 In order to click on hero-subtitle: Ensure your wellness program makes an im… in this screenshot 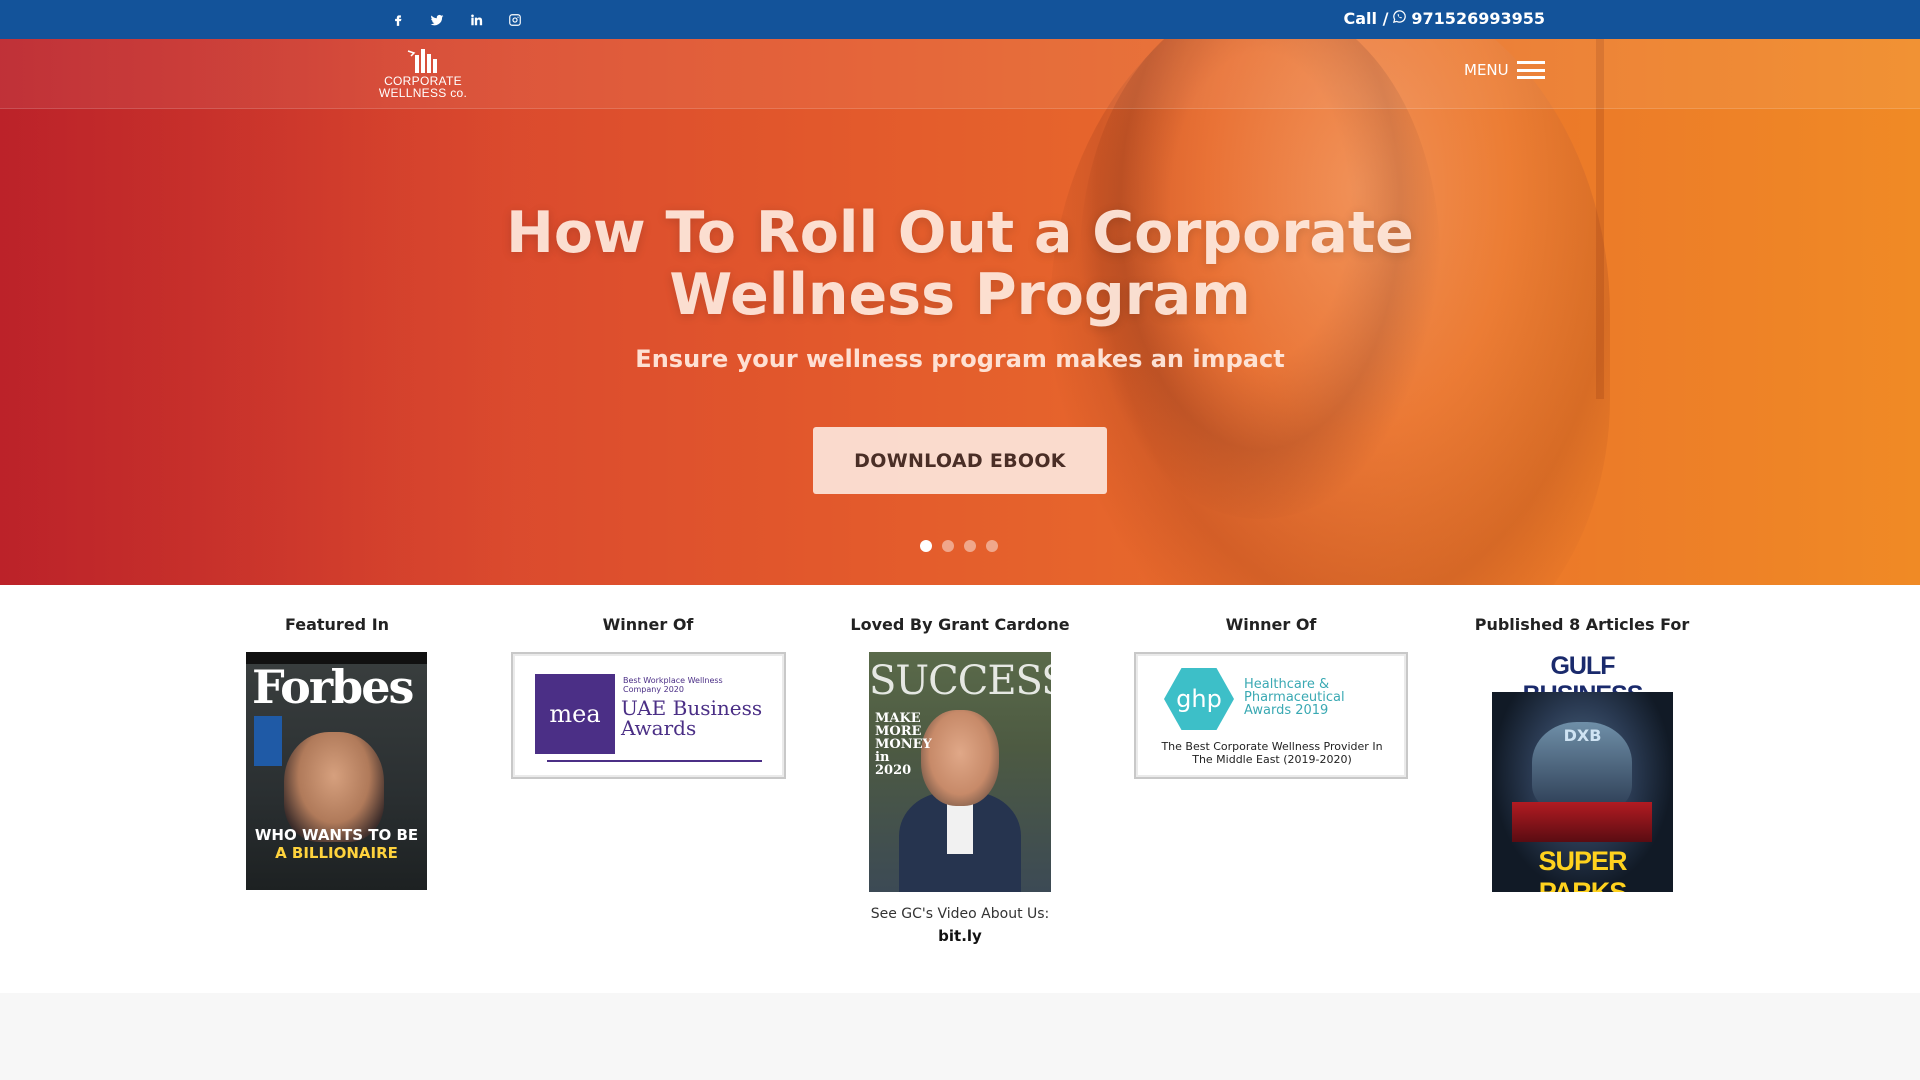, I will do `click(960, 359)`.